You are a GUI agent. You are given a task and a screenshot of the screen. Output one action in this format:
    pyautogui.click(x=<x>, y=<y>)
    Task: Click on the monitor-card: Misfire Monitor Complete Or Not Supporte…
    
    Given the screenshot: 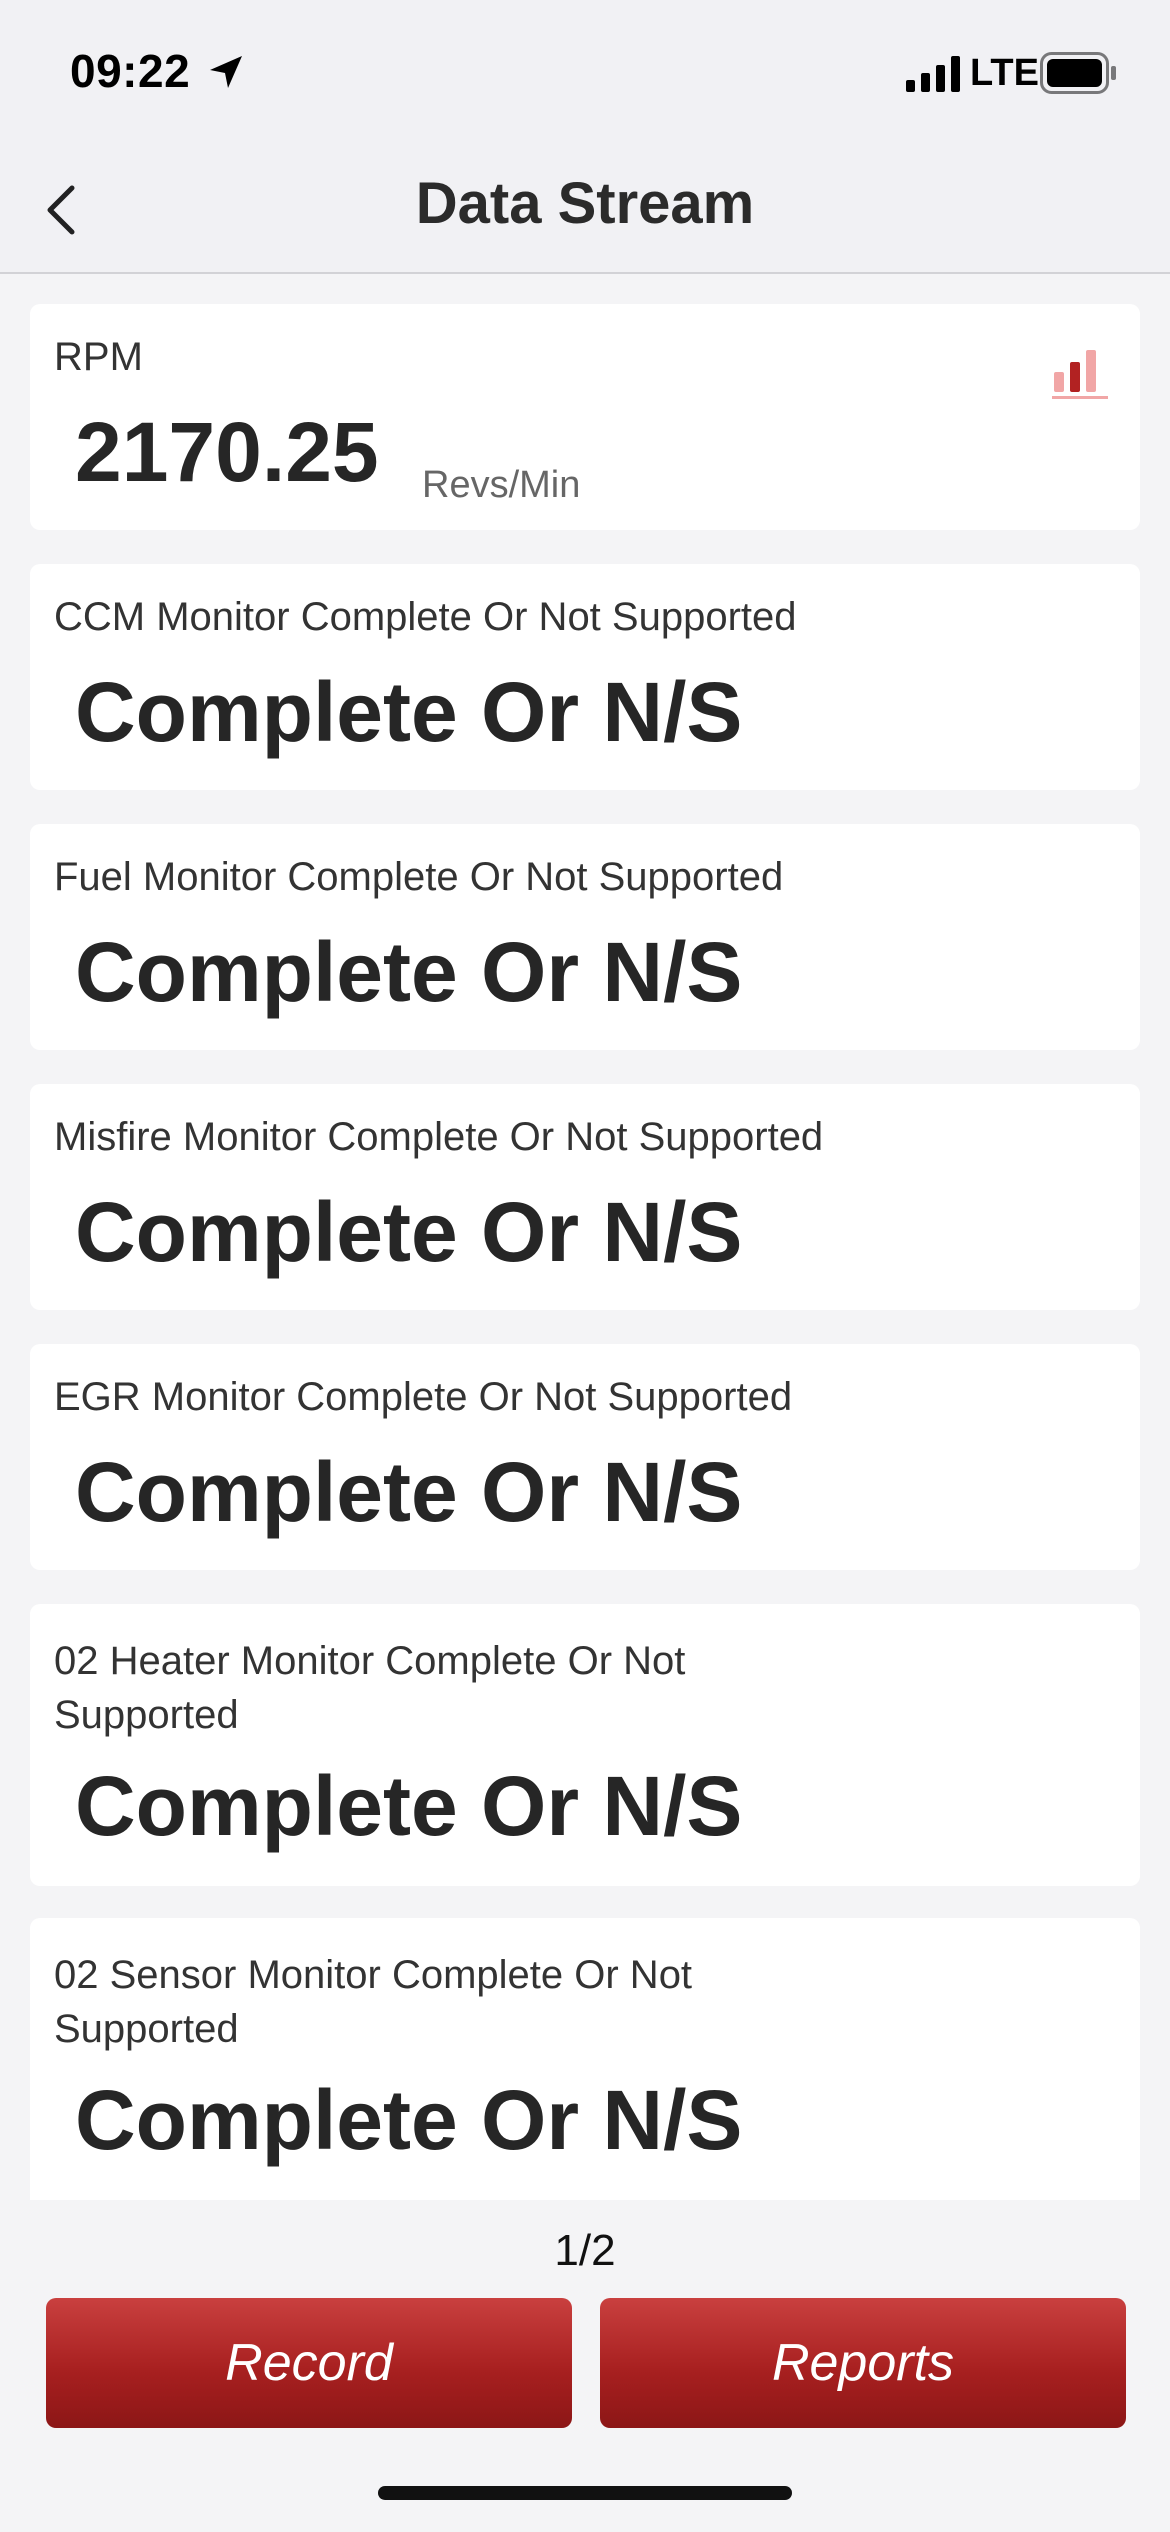 What is the action you would take?
    pyautogui.click(x=585, y=1197)
    